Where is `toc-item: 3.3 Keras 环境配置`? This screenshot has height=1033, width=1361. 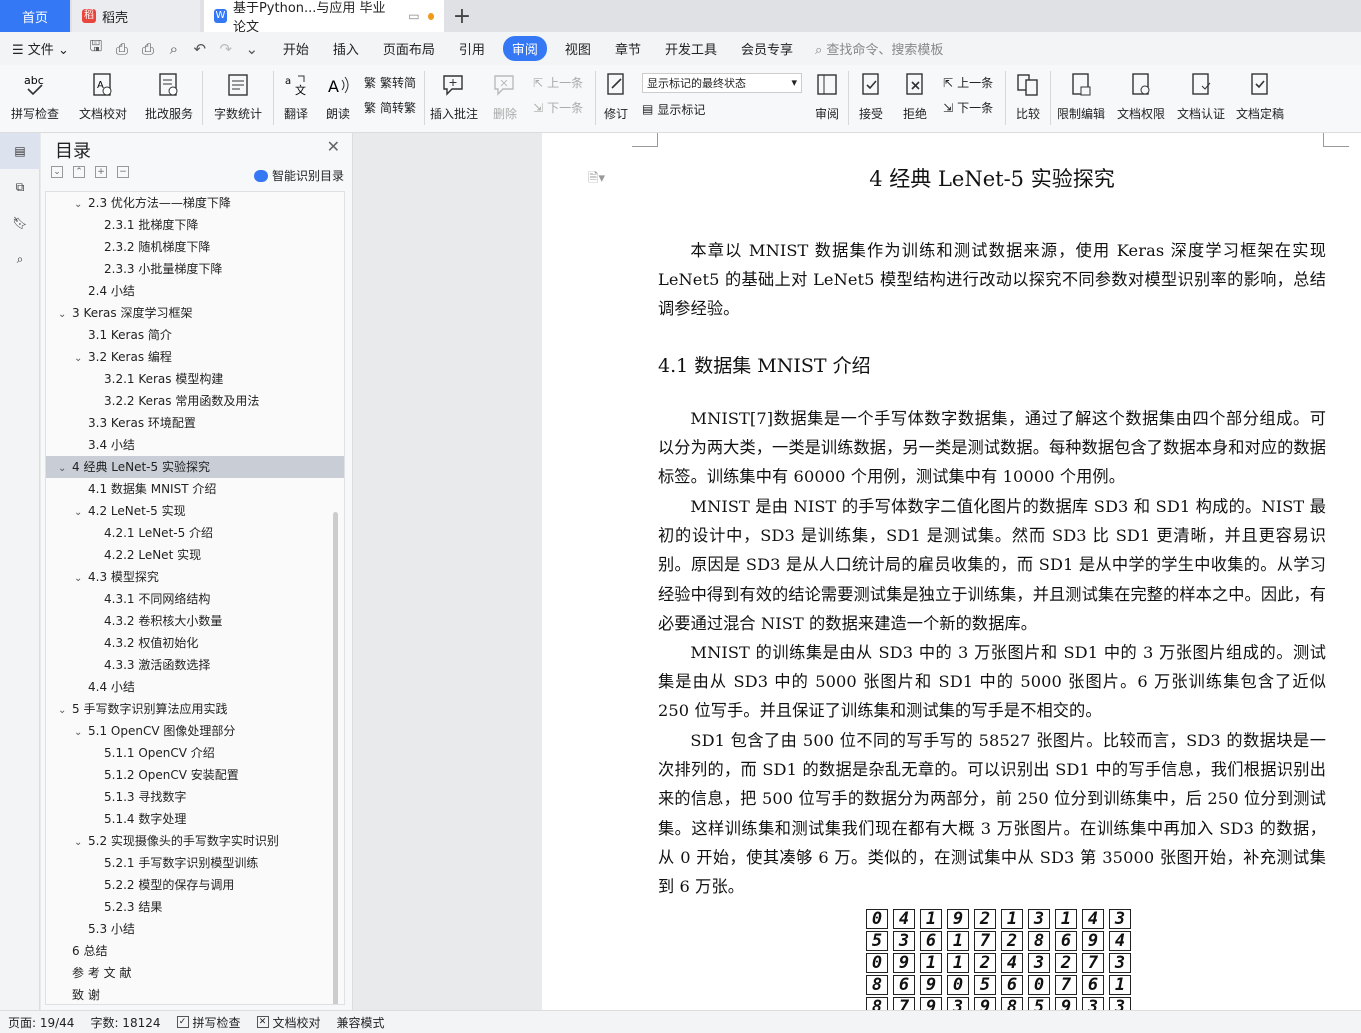
toc-item: 3.3 Keras 环境配置 is located at coordinates (195, 423).